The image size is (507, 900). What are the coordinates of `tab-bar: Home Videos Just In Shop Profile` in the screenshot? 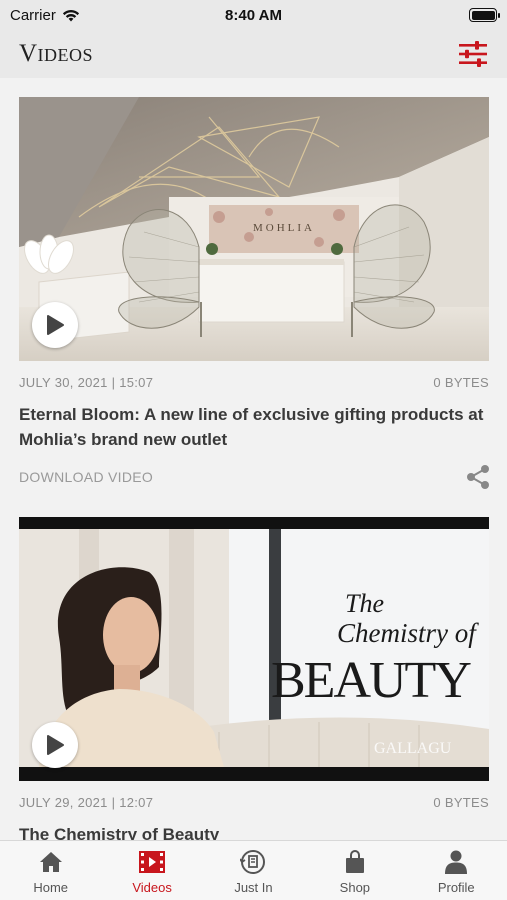 It's located at (253, 870).